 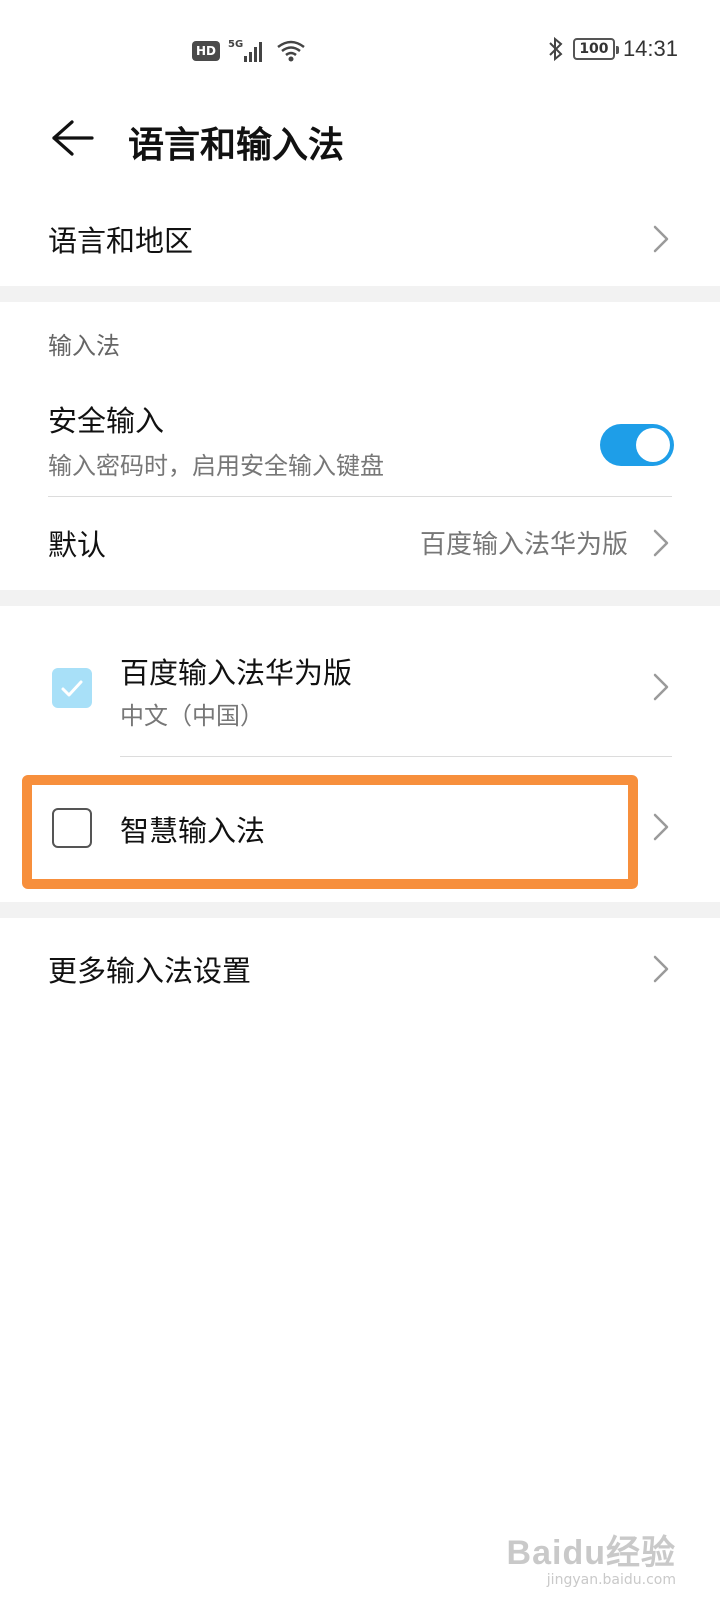 I want to click on toggle-knob, so click(x=653, y=445).